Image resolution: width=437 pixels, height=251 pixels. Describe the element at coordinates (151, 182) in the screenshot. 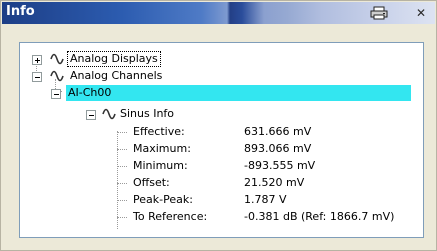

I see `property-name: Offset:` at that location.